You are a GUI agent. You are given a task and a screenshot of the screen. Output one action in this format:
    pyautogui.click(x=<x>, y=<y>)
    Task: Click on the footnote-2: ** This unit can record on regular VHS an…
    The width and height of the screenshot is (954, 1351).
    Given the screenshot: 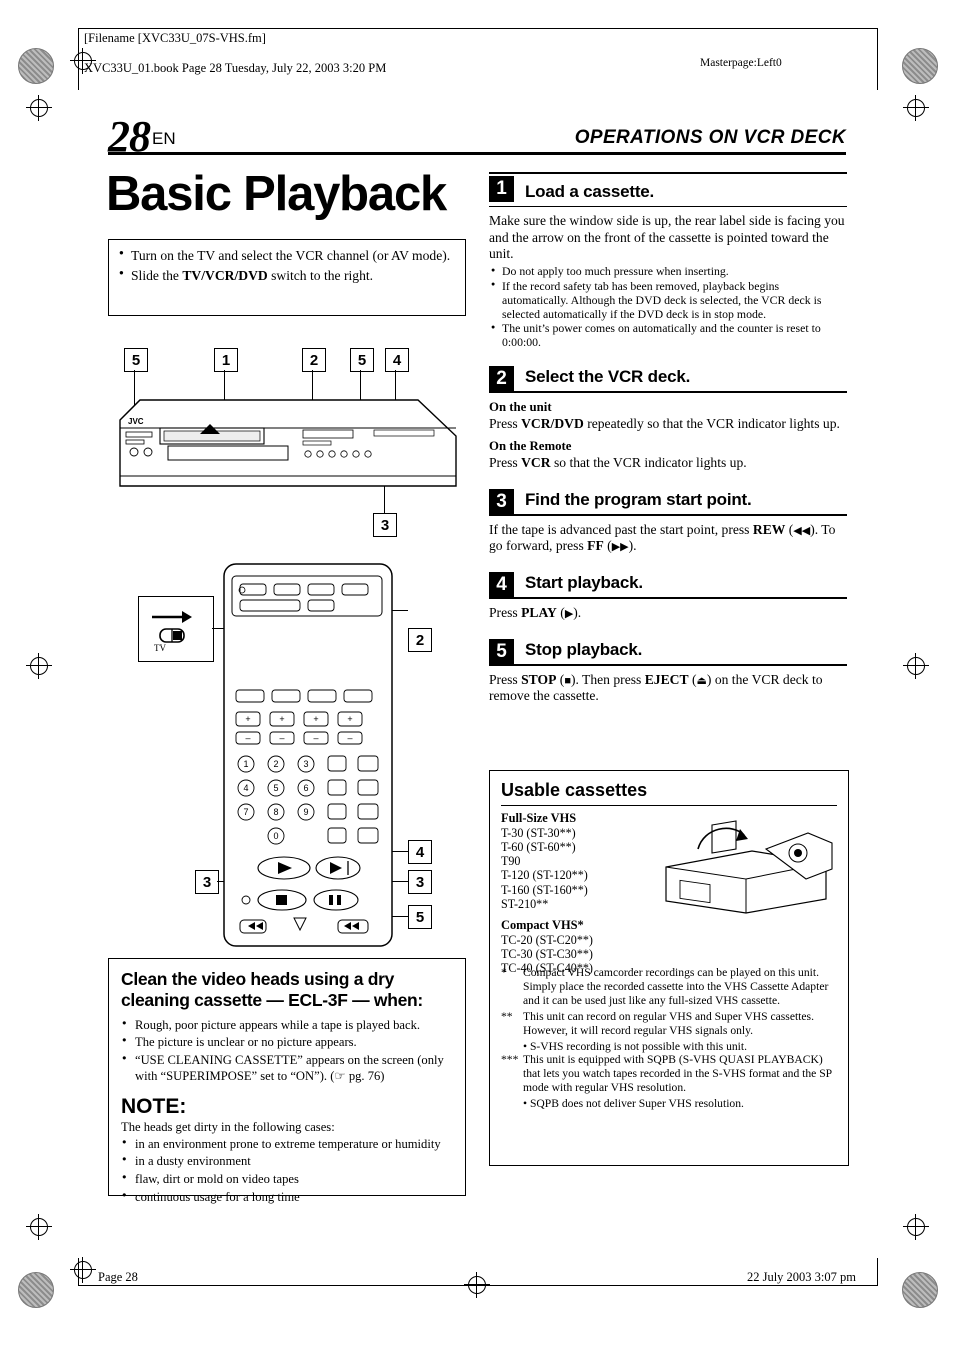 What is the action you would take?
    pyautogui.click(x=669, y=1024)
    